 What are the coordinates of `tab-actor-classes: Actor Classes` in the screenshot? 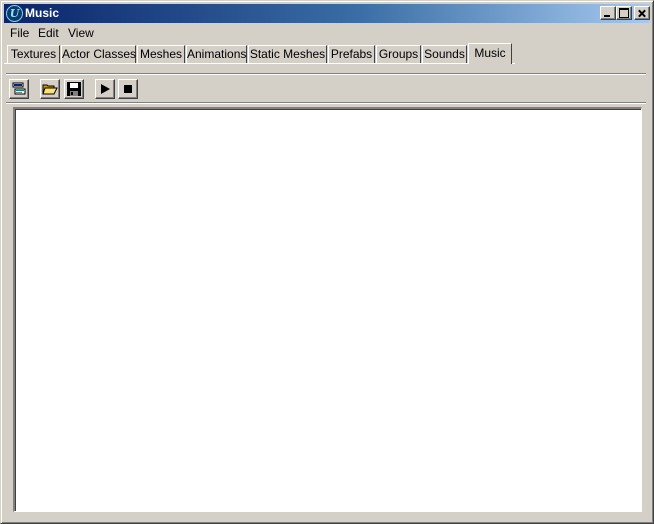 It's located at (98, 54).